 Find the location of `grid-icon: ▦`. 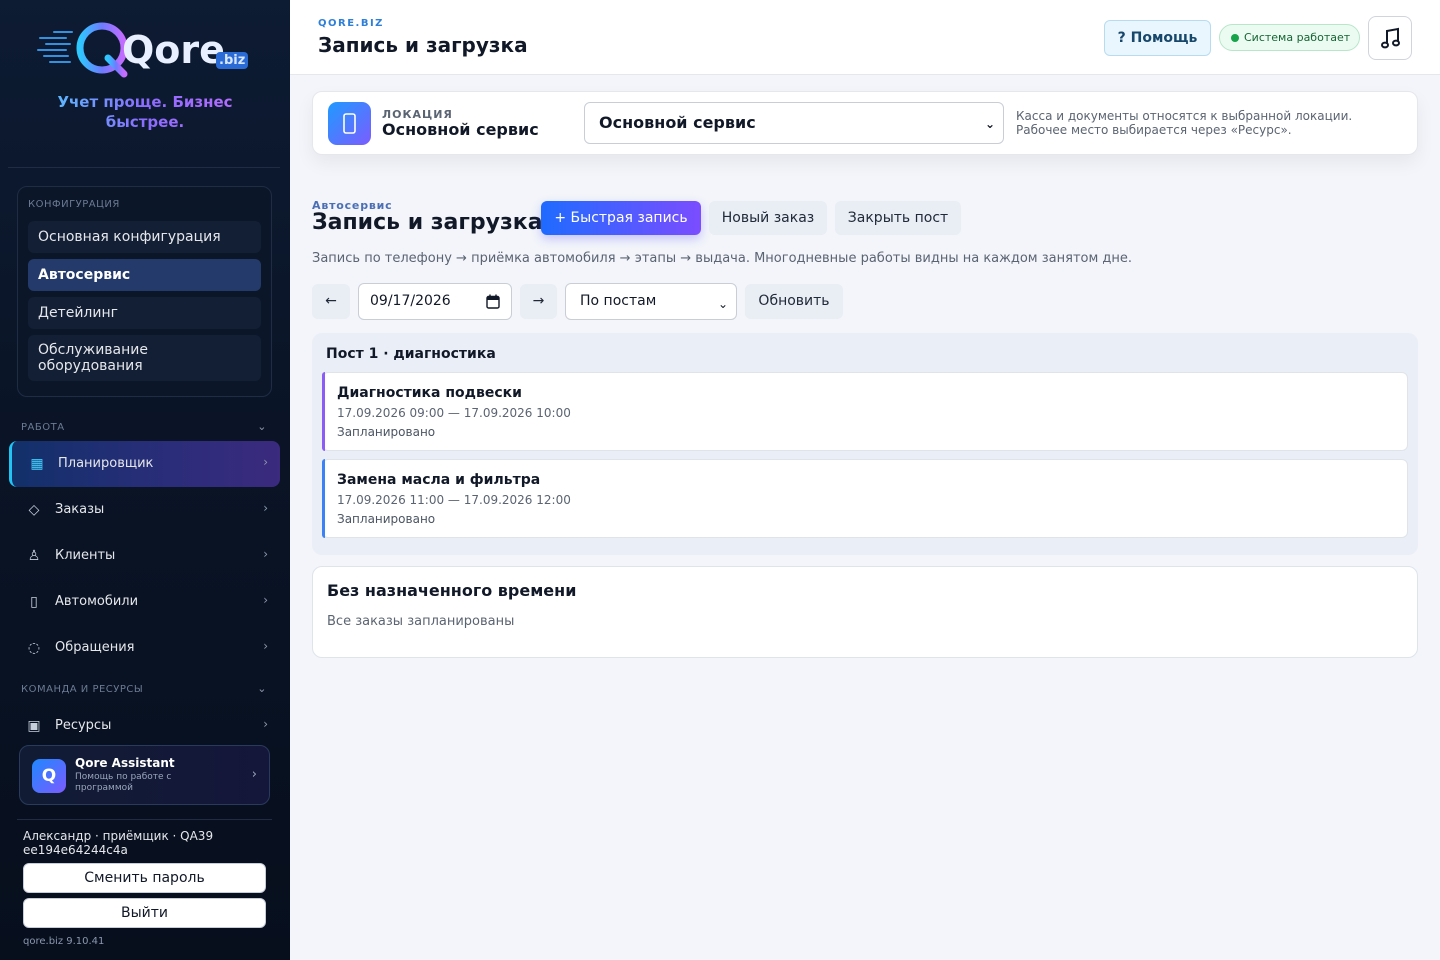

grid-icon: ▦ is located at coordinates (37, 464).